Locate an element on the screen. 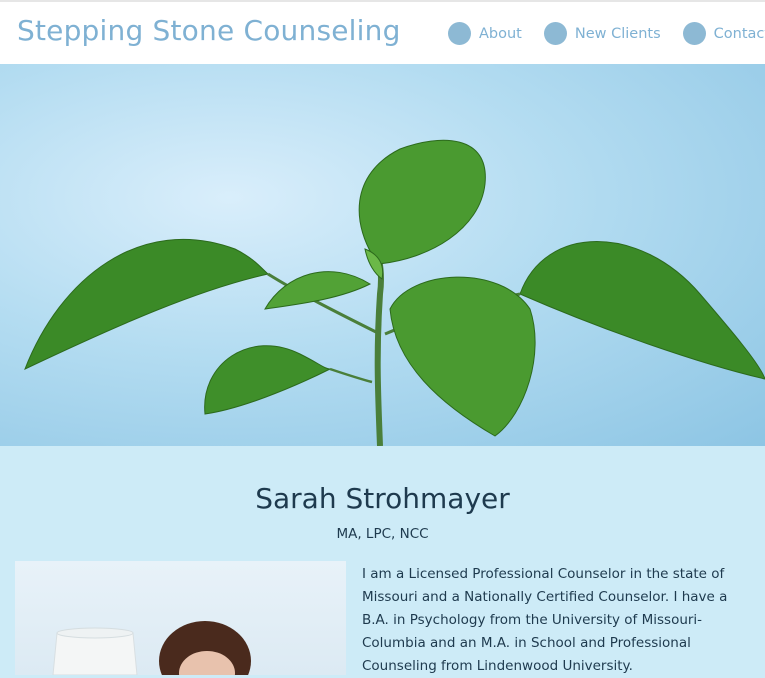 Image resolution: width=765 pixels, height=678 pixels. nav-label: About is located at coordinates (500, 33).